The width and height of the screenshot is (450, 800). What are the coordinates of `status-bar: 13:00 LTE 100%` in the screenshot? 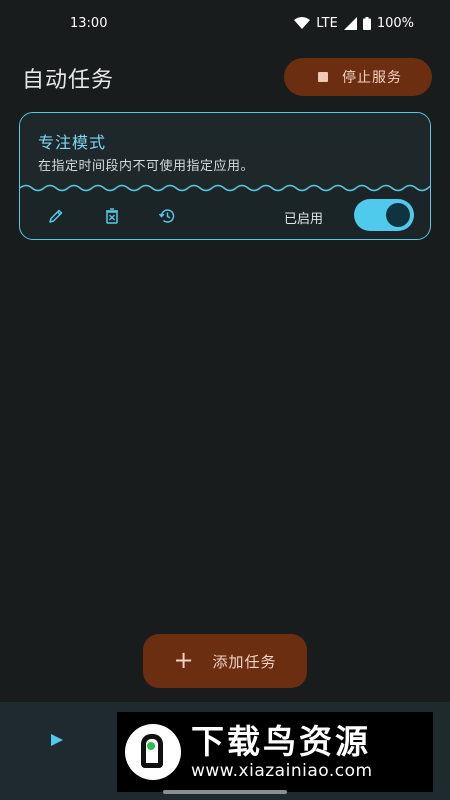 It's located at (225, 23).